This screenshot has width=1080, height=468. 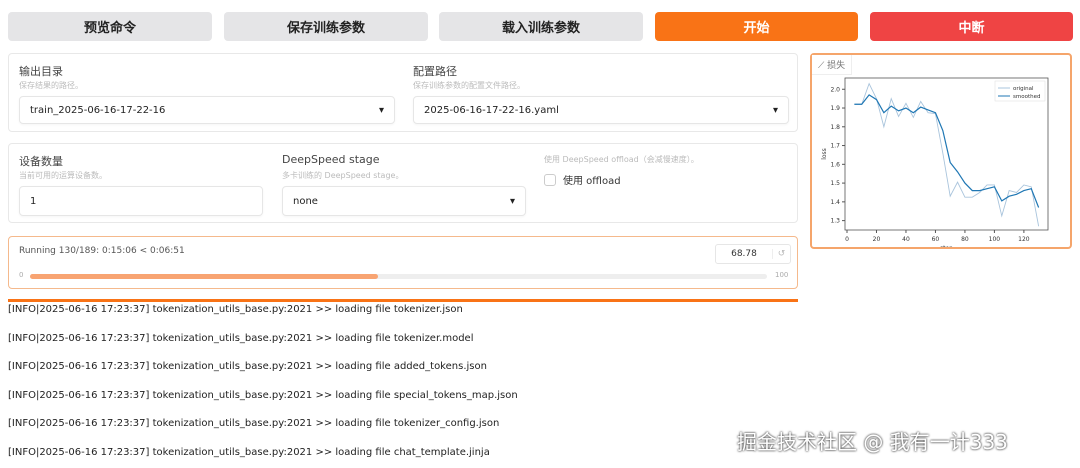 What do you see at coordinates (541, 26) in the screenshot?
I see `load-params-button: 载入训练参数` at bounding box center [541, 26].